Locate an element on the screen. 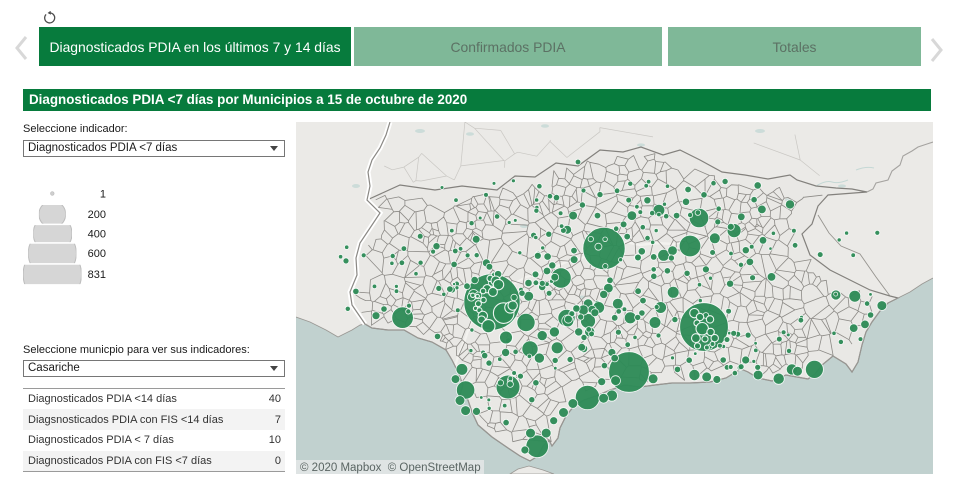  svg-text: 200 is located at coordinates (97, 215).